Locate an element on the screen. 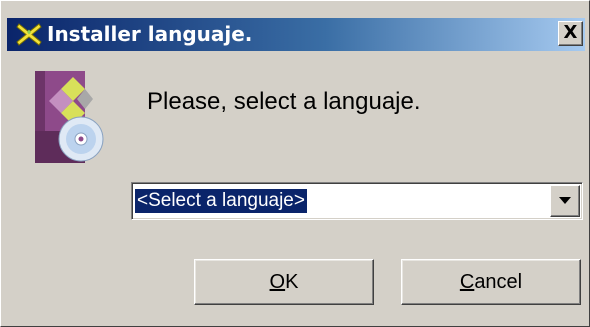 This screenshot has width=590, height=327. cancel-label-rest: ancel is located at coordinates (498, 282).